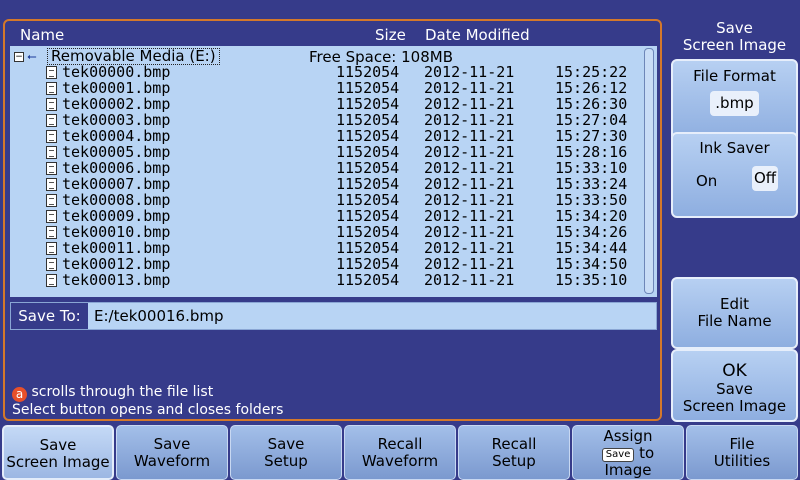 The width and height of the screenshot is (800, 480). What do you see at coordinates (591, 168) in the screenshot?
I see `file-time: 15:33:10` at bounding box center [591, 168].